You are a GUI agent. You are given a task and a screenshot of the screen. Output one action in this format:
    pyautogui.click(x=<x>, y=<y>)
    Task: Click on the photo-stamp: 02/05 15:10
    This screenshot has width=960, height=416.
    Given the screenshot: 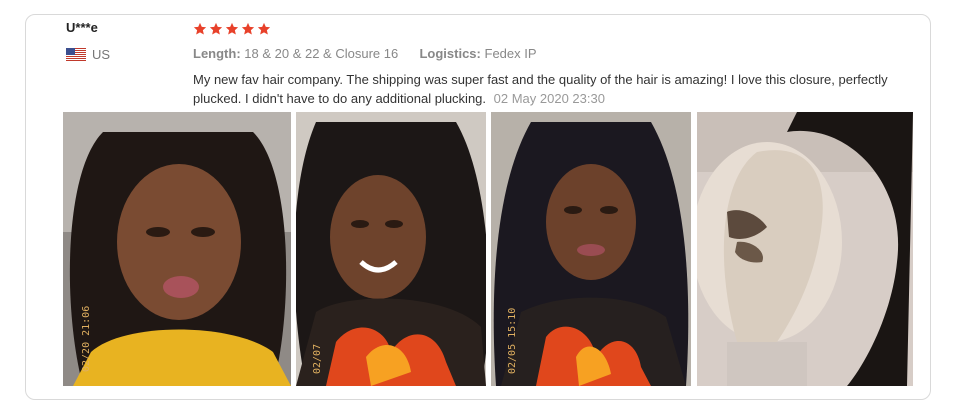 What is the action you would take?
    pyautogui.click(x=512, y=341)
    